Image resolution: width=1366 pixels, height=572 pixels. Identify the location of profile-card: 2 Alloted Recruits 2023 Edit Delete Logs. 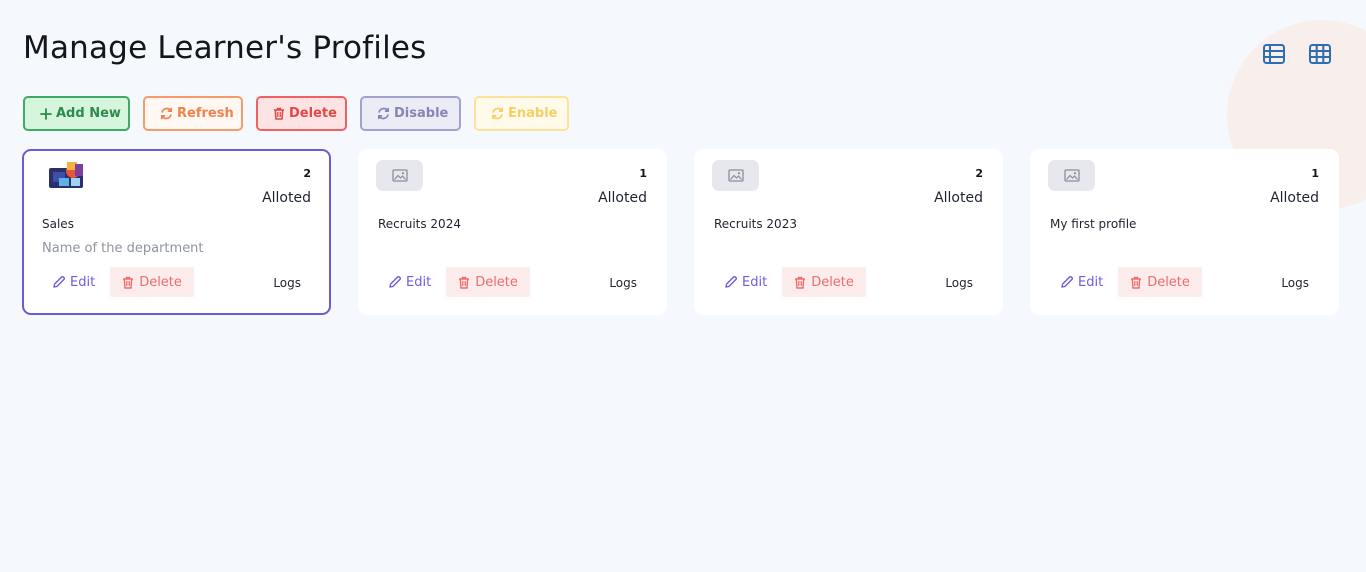
(848, 232).